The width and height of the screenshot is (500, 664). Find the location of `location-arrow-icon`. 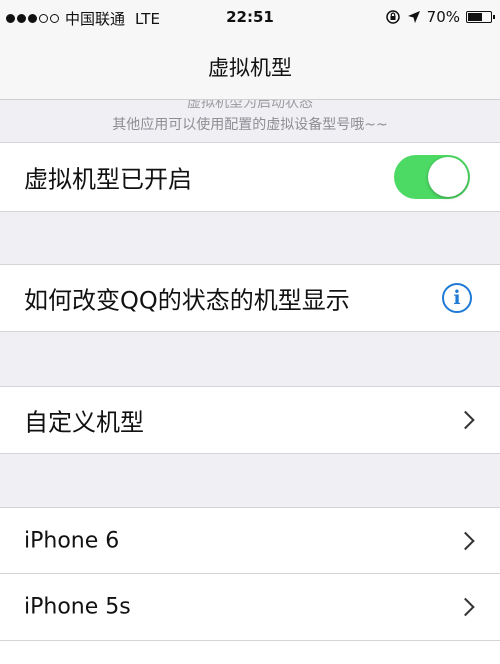

location-arrow-icon is located at coordinates (413, 17).